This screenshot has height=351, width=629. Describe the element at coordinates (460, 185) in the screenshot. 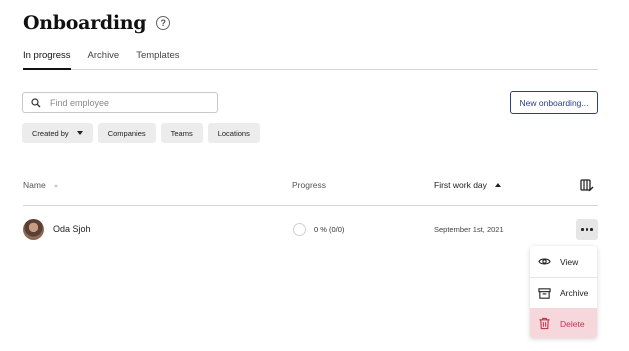

I see `column-label: First work day` at that location.